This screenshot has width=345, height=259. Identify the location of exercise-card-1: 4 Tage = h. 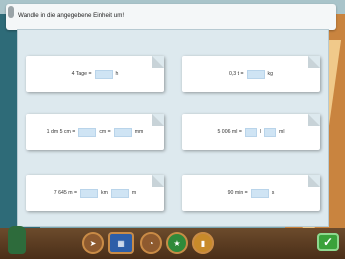
(95, 74).